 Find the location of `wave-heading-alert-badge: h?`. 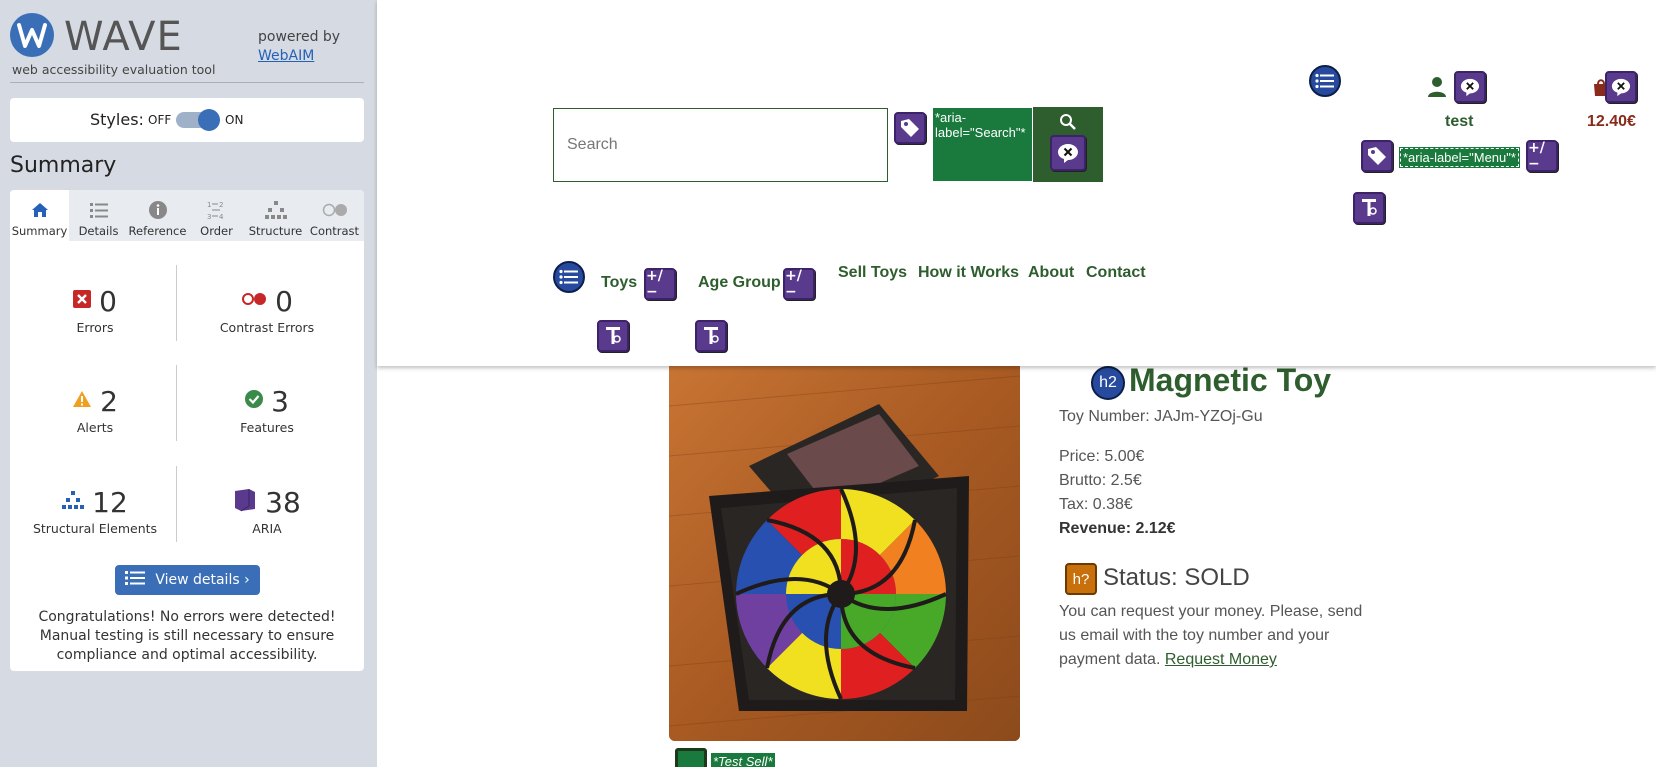

wave-heading-alert-badge: h? is located at coordinates (1081, 579).